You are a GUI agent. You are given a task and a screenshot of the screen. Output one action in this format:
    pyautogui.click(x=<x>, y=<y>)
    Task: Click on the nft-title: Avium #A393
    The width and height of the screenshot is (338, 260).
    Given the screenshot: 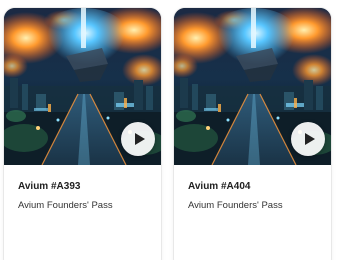 What is the action you would take?
    pyautogui.click(x=82, y=186)
    